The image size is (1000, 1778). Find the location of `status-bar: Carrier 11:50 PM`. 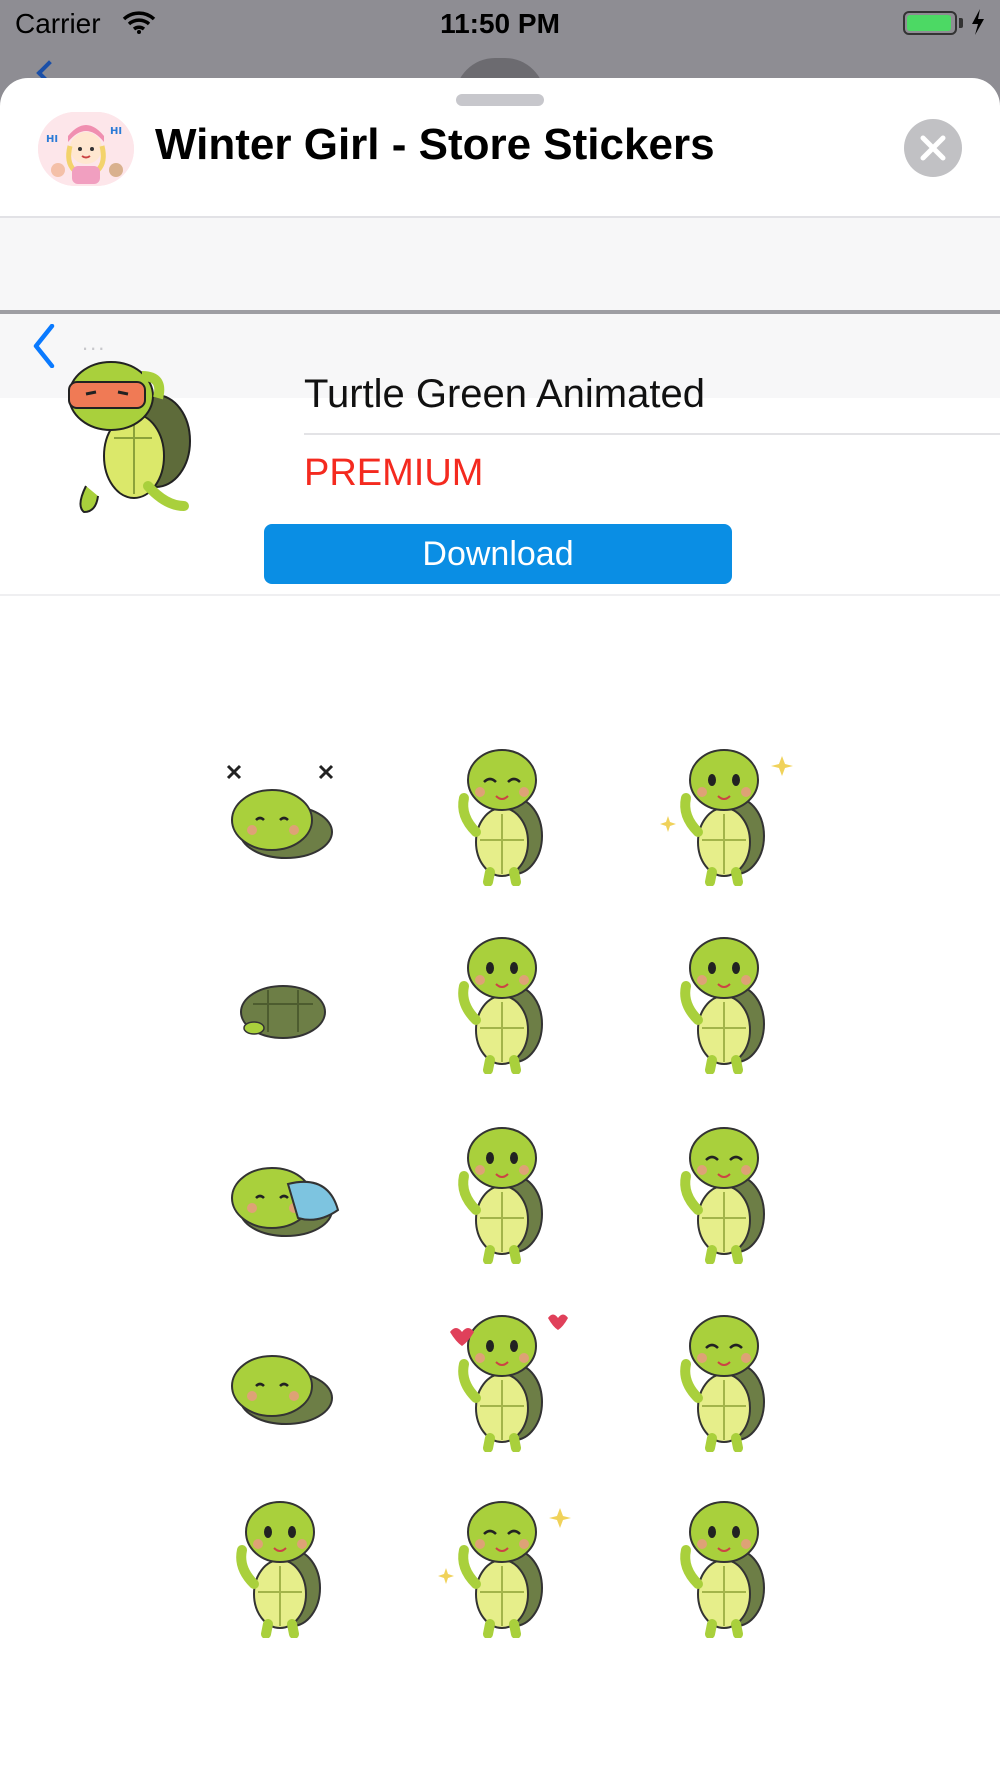

status-bar: Carrier 11:50 PM is located at coordinates (500, 25).